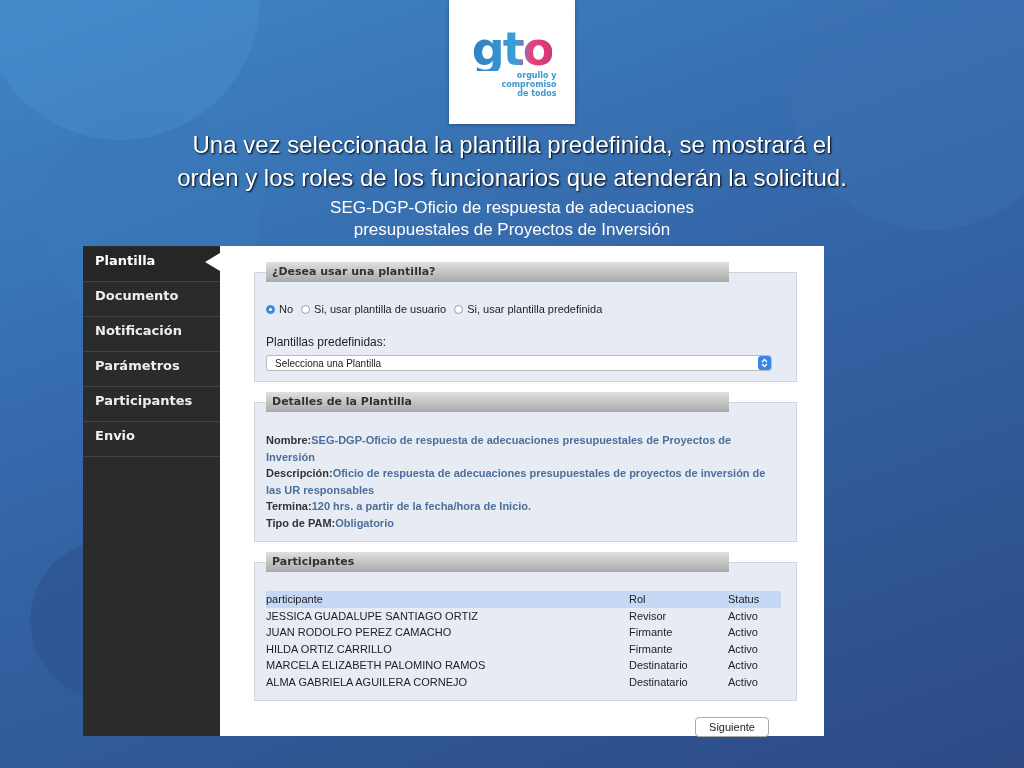 This screenshot has width=1024, height=768. What do you see at coordinates (512, 219) in the screenshot?
I see `slide-subheading: SEG-DGP-Oficio de respuesta de adecuaciones presupuestales de Proyectos de Inversión` at bounding box center [512, 219].